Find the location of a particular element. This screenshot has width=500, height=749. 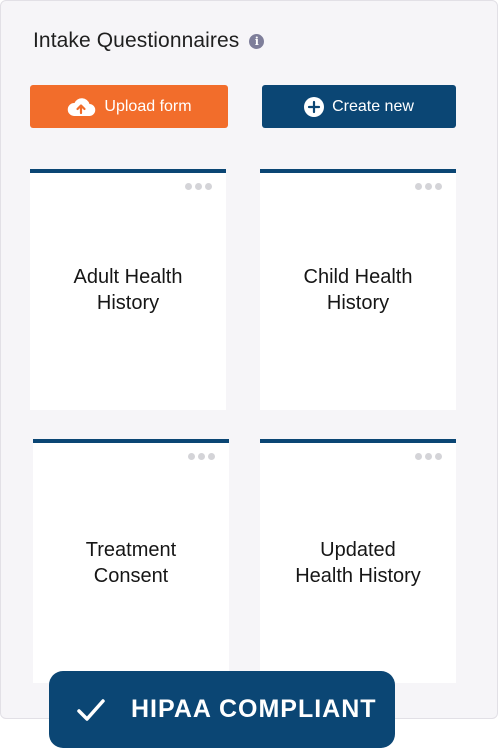

form-card-child-health-history: Child Health History is located at coordinates (358, 289).